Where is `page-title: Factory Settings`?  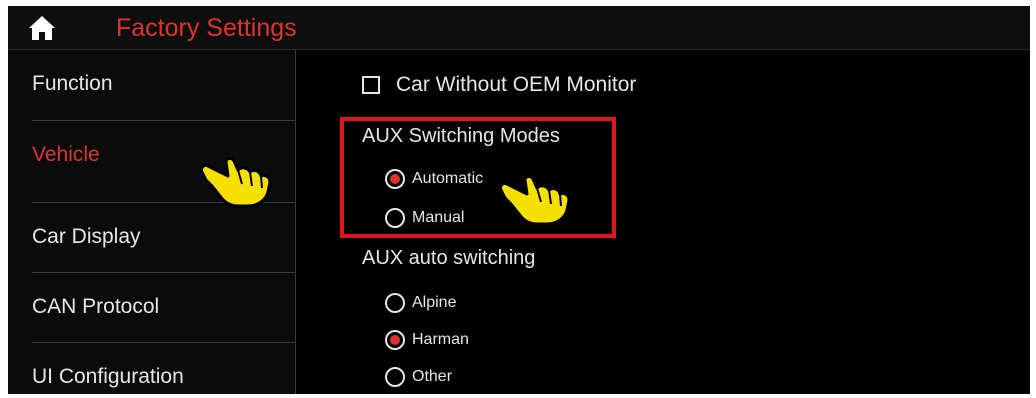
page-title: Factory Settings is located at coordinates (206, 28).